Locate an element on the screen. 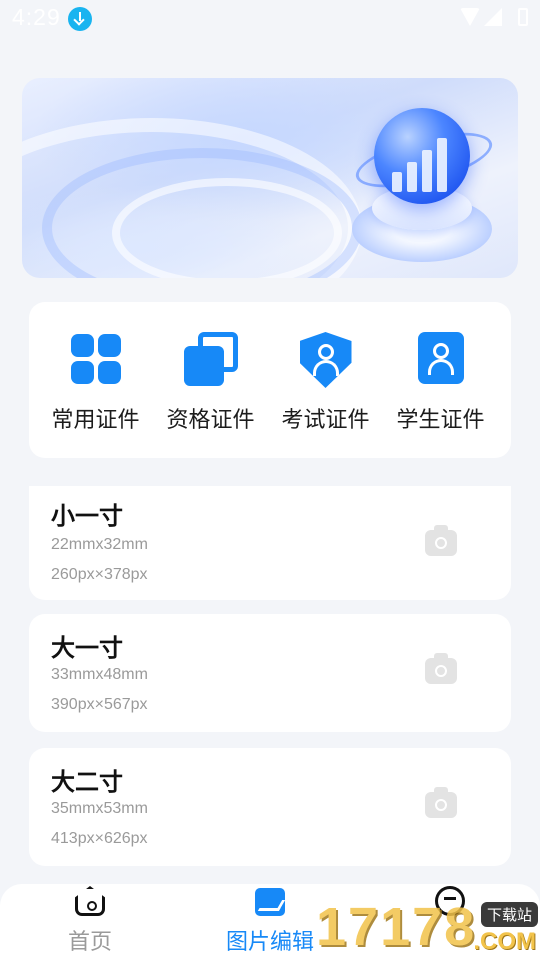 The height and width of the screenshot is (960, 540). watermark-domain: .COM is located at coordinates (504, 941).